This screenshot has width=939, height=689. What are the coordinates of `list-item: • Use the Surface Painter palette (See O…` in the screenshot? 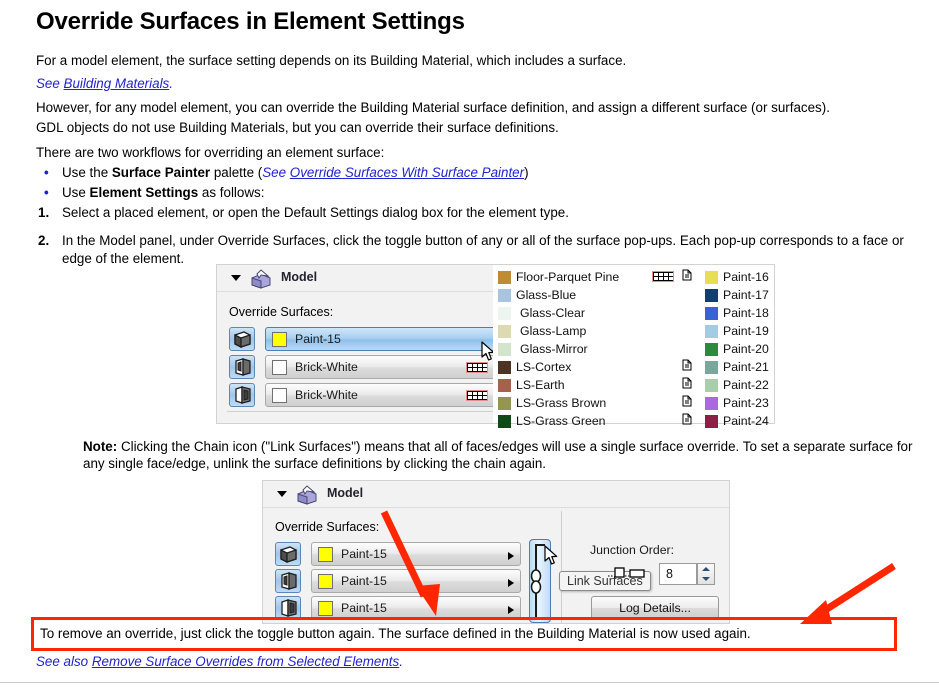 It's located at (282, 173).